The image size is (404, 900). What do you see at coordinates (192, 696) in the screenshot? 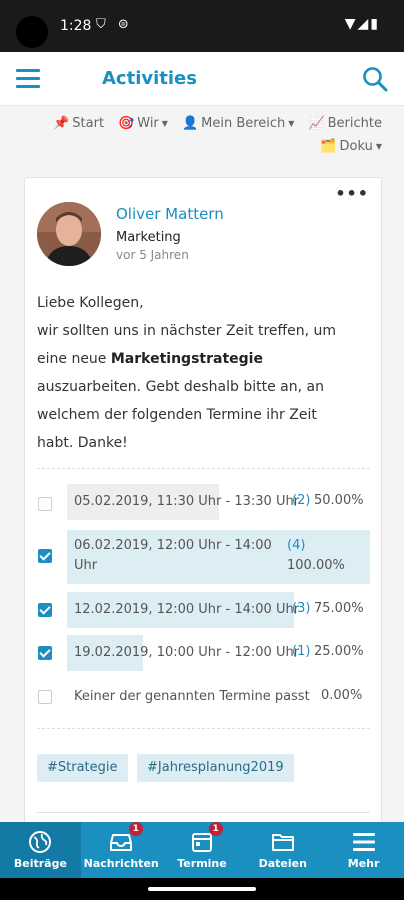
I see `poll-option-label: Keiner der genannten Termine passt` at bounding box center [192, 696].